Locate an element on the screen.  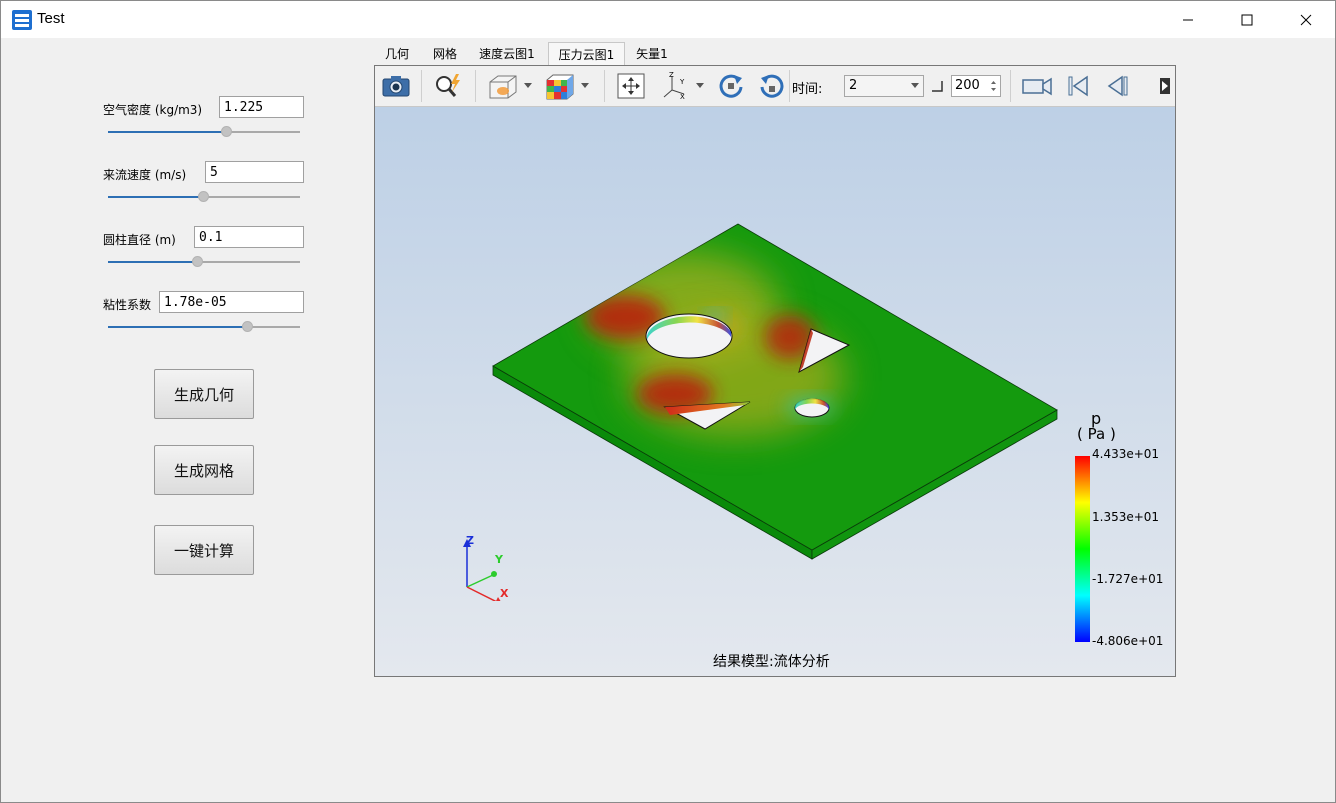
box-display-icon is located at coordinates (510, 87).